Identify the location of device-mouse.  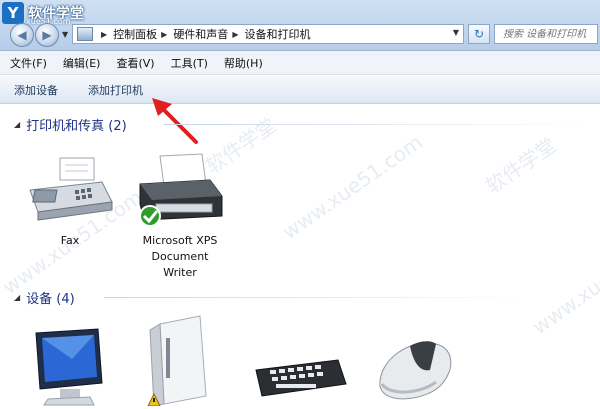
(415, 369).